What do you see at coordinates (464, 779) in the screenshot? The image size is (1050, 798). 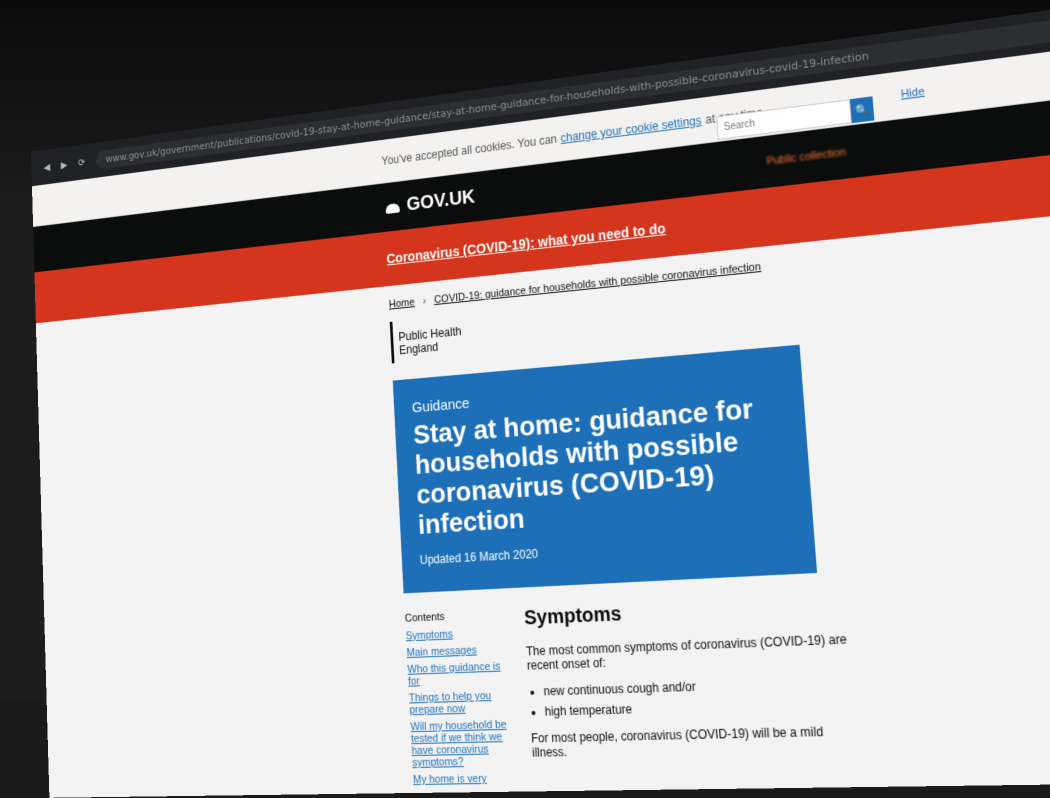 I see `contents-item: My home is very` at bounding box center [464, 779].